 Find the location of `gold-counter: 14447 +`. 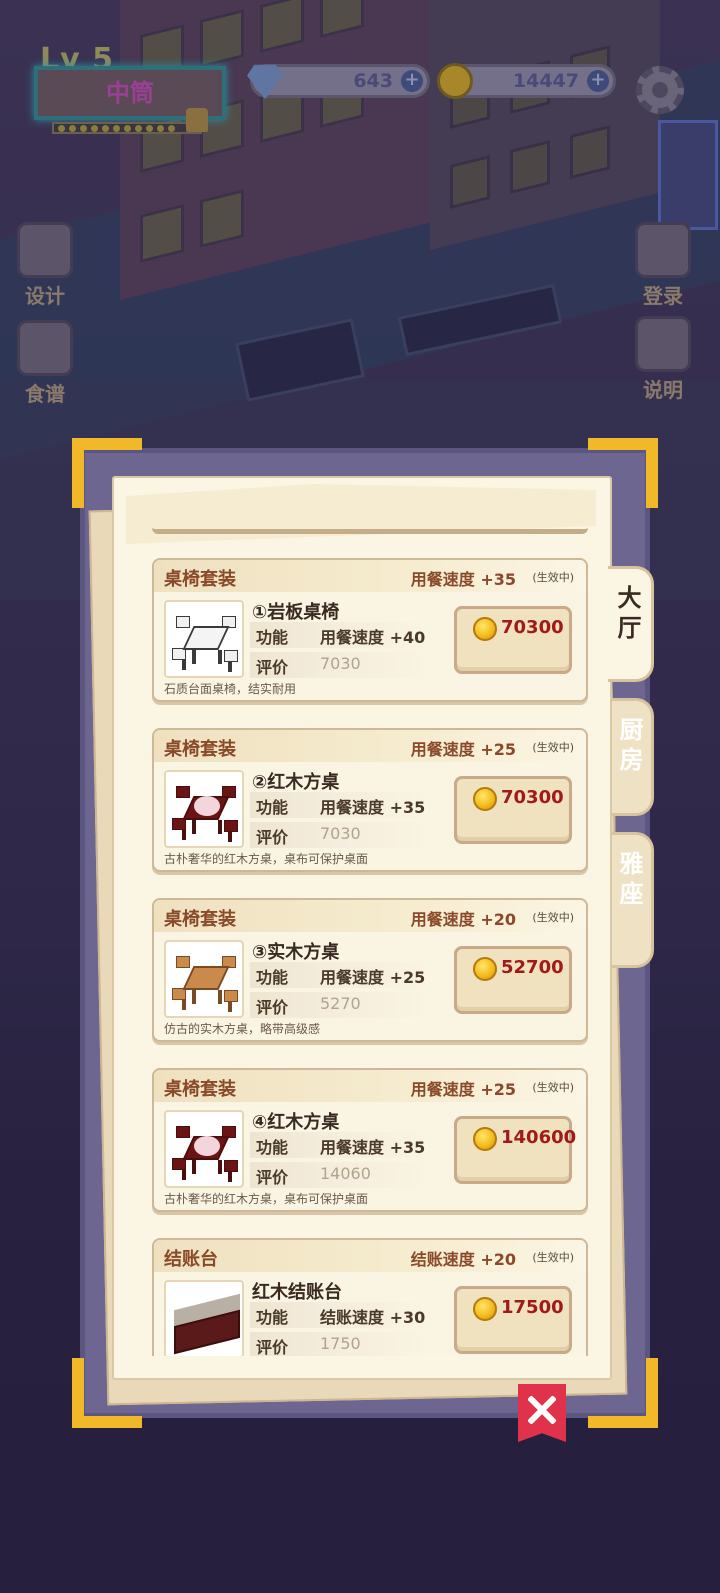

gold-counter: 14447 + is located at coordinates (526, 81).